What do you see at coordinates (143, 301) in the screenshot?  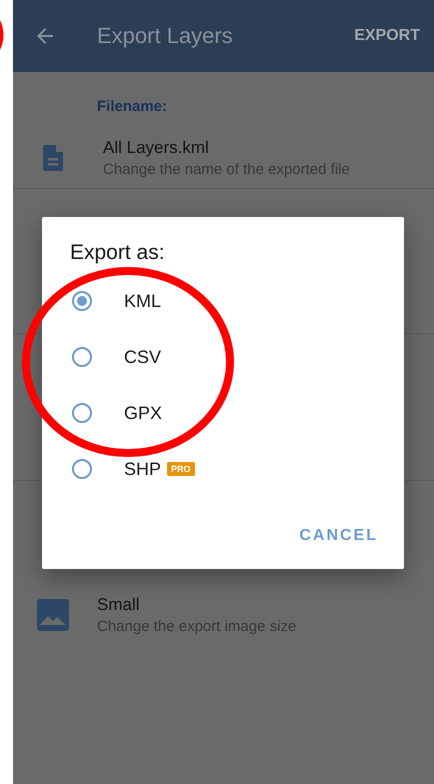 I see `option-label: KML` at bounding box center [143, 301].